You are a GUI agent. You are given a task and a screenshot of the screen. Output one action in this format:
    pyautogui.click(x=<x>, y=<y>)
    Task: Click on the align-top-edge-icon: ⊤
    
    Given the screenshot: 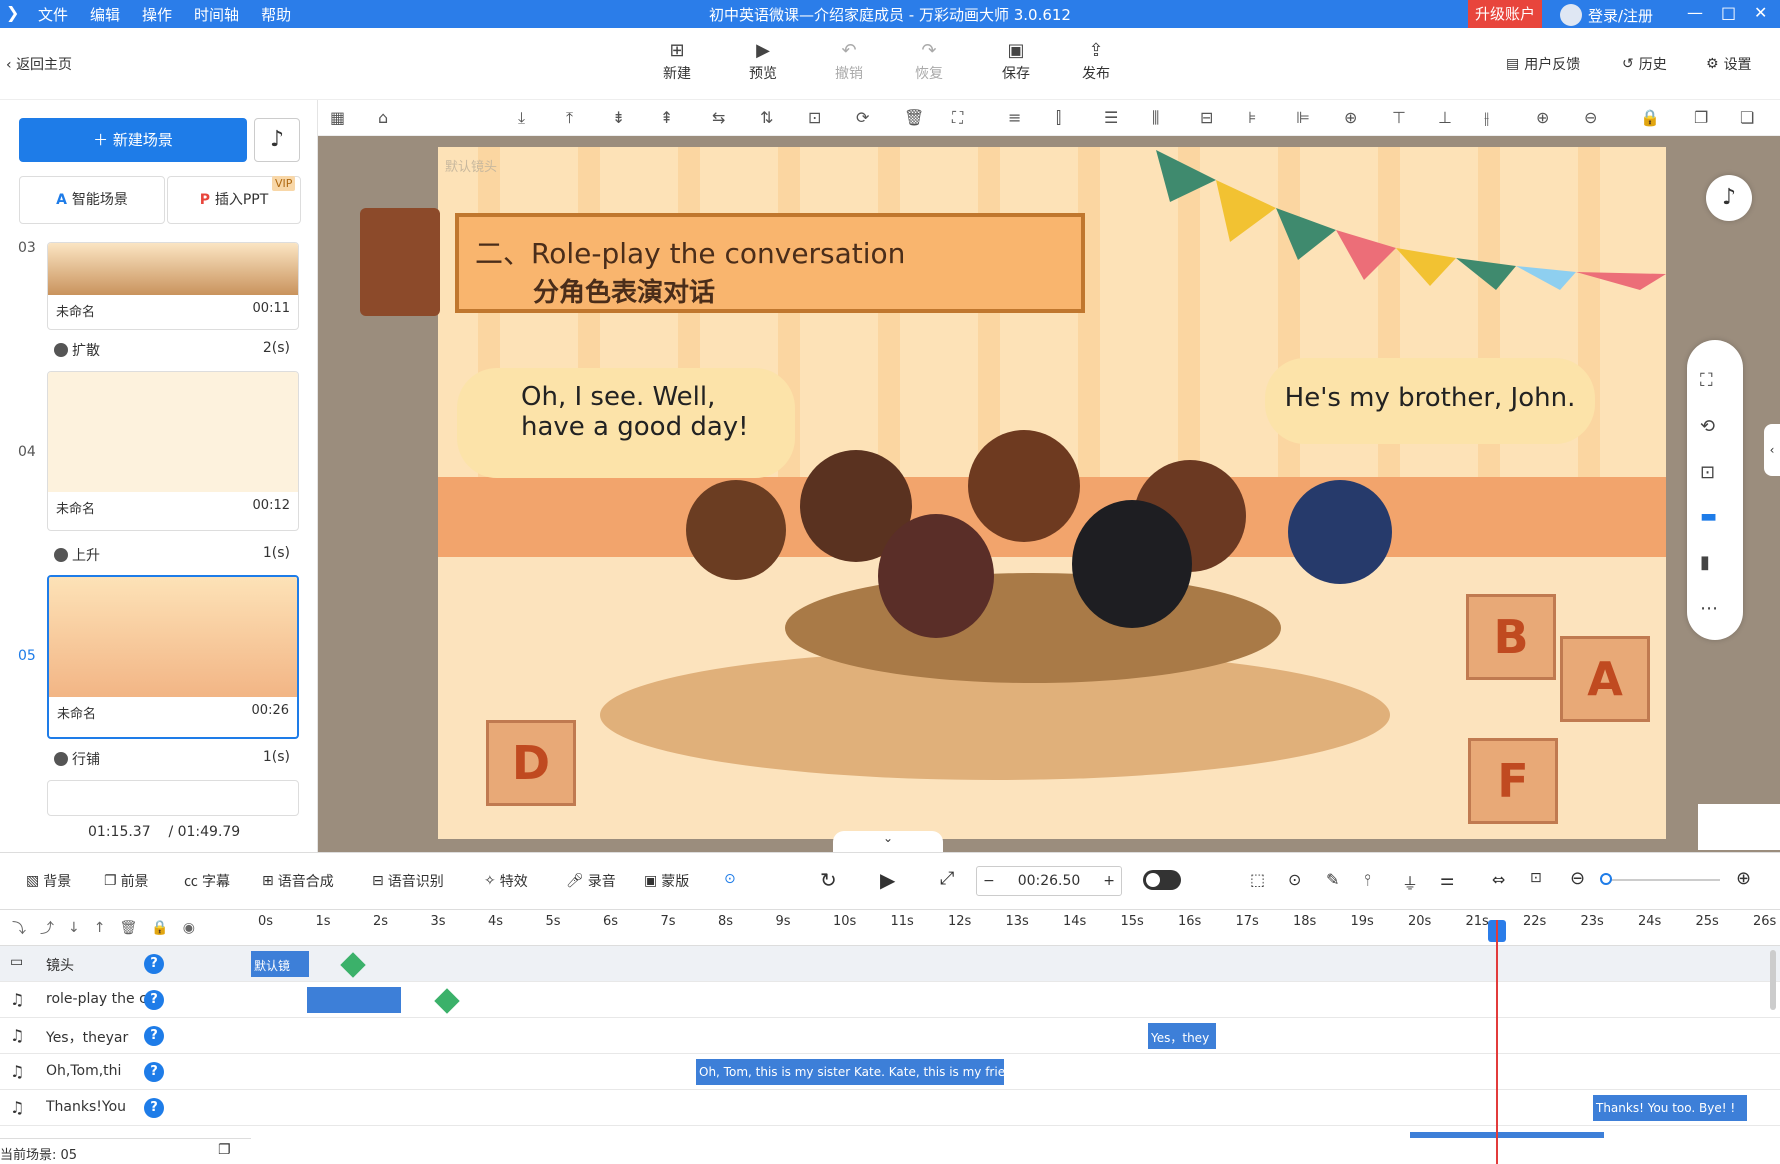 What is the action you would take?
    pyautogui.click(x=1399, y=117)
    